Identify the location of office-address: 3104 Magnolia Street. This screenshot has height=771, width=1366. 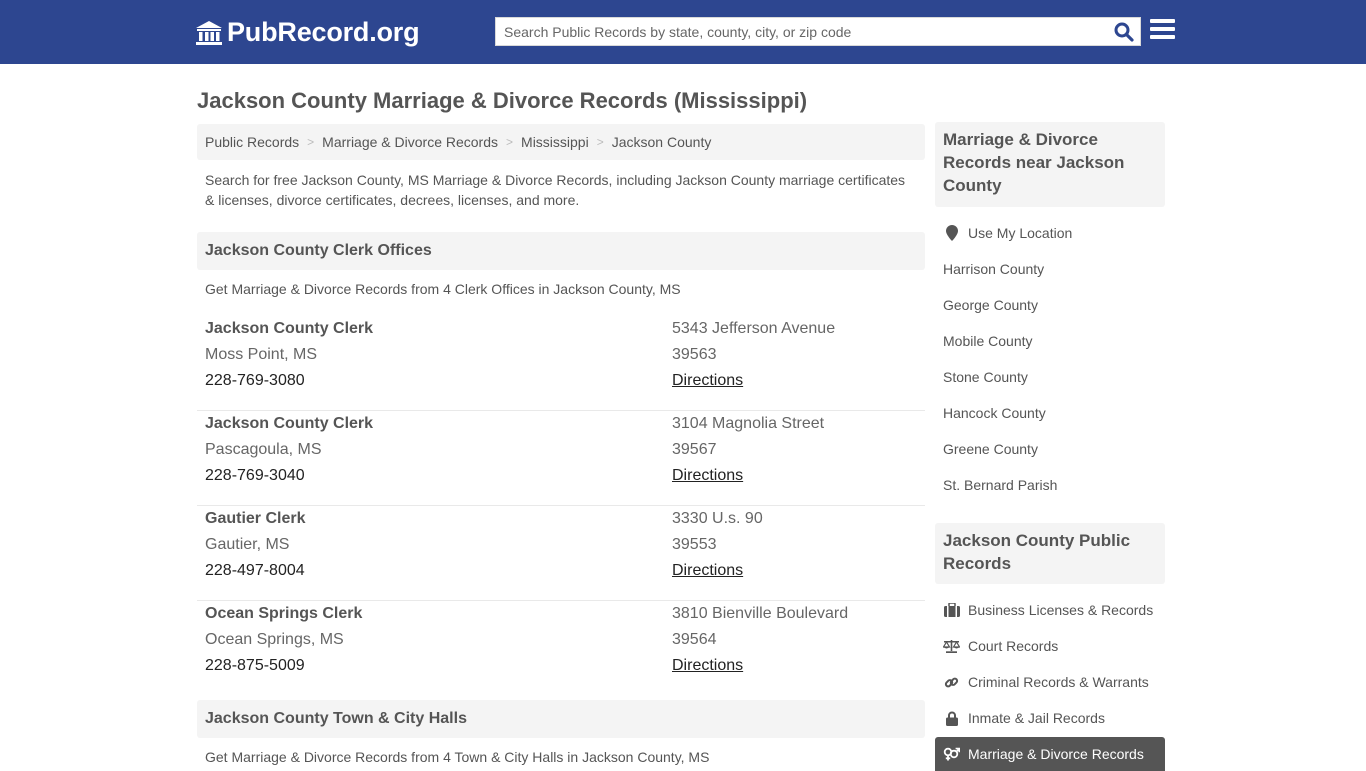
(748, 423).